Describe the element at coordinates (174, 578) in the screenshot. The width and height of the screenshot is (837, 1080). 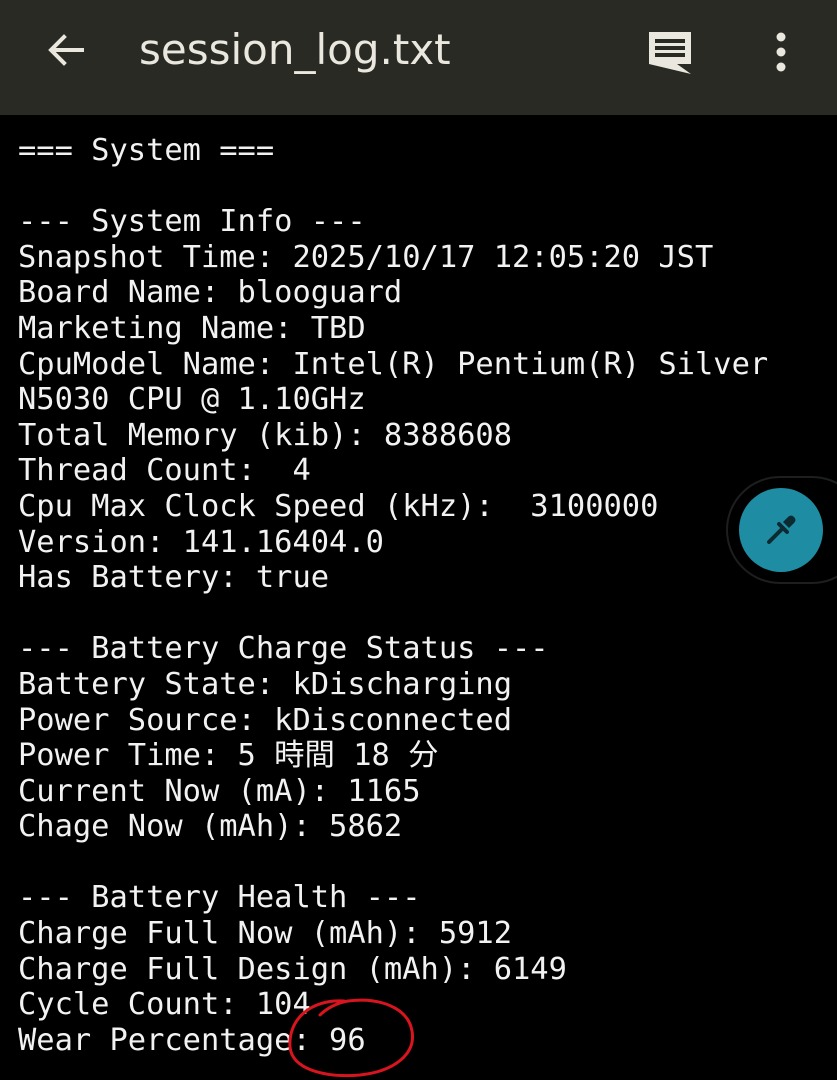
I see `log-line: Has Battery: true` at that location.